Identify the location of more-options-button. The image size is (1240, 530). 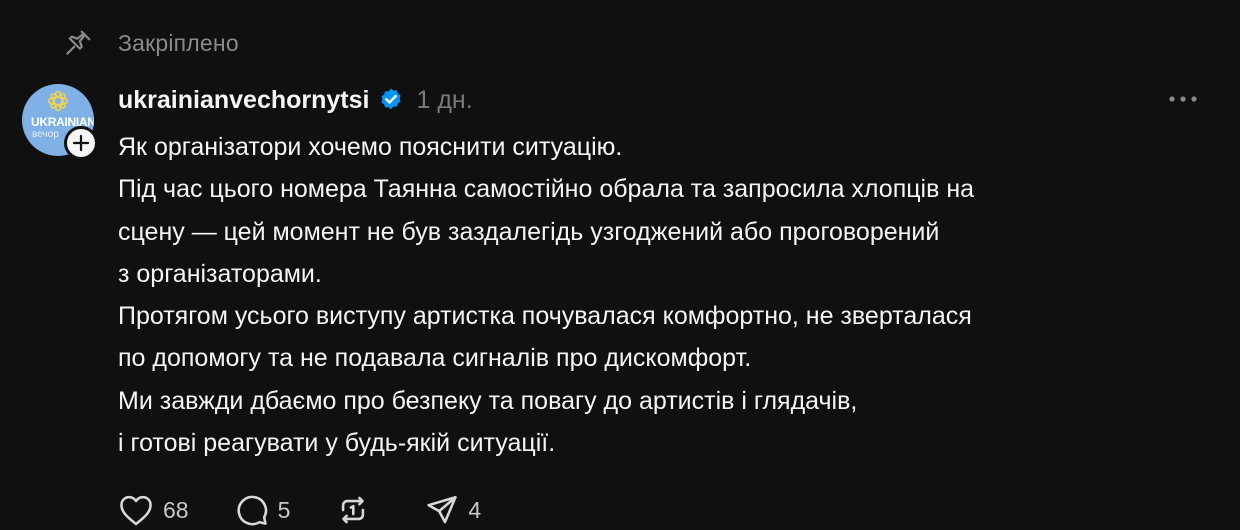
(1183, 99).